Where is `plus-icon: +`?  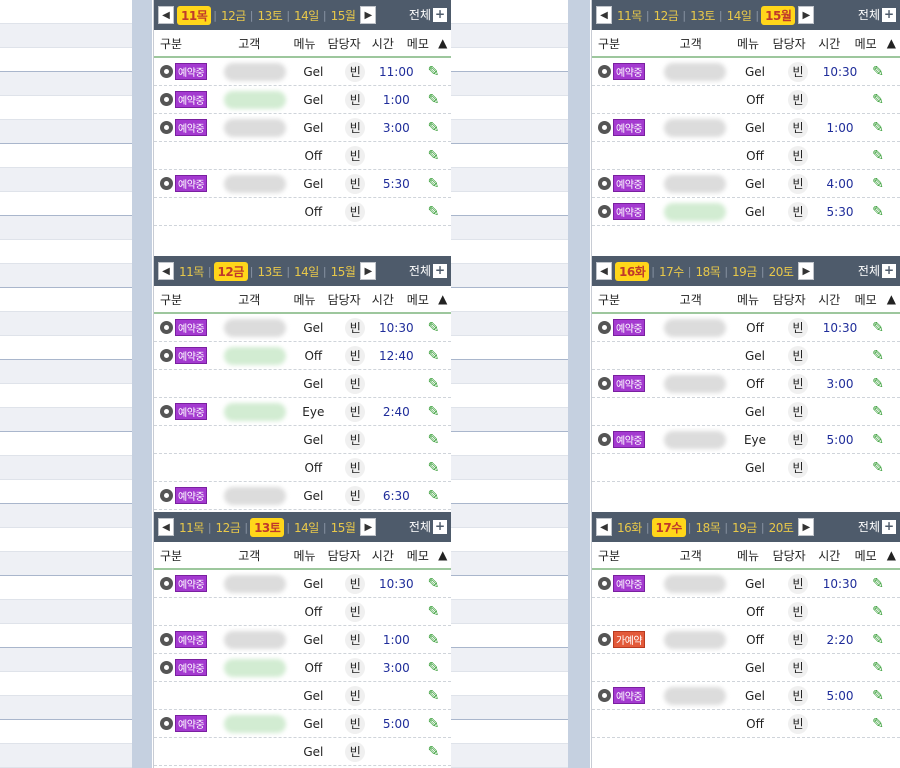 plus-icon: + is located at coordinates (440, 270).